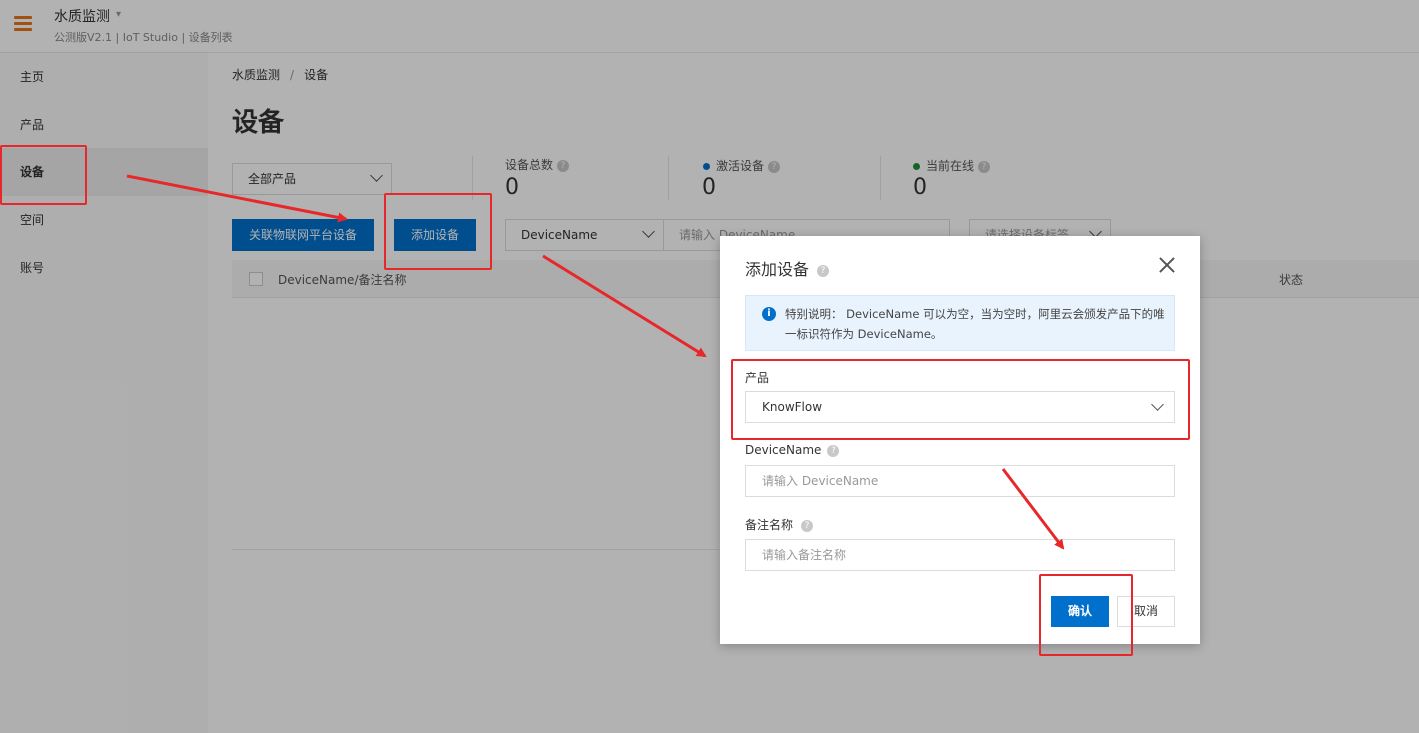 The width and height of the screenshot is (1419, 733). I want to click on arrow-to-add-device, so click(237, 198).